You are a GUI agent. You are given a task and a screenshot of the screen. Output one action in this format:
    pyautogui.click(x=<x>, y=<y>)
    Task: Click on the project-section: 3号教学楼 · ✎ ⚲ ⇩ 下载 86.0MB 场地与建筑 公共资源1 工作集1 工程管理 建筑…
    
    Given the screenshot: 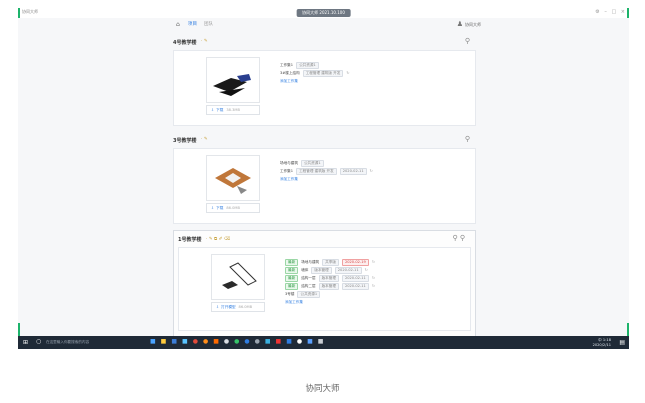 What is the action you would take?
    pyautogui.click(x=324, y=178)
    